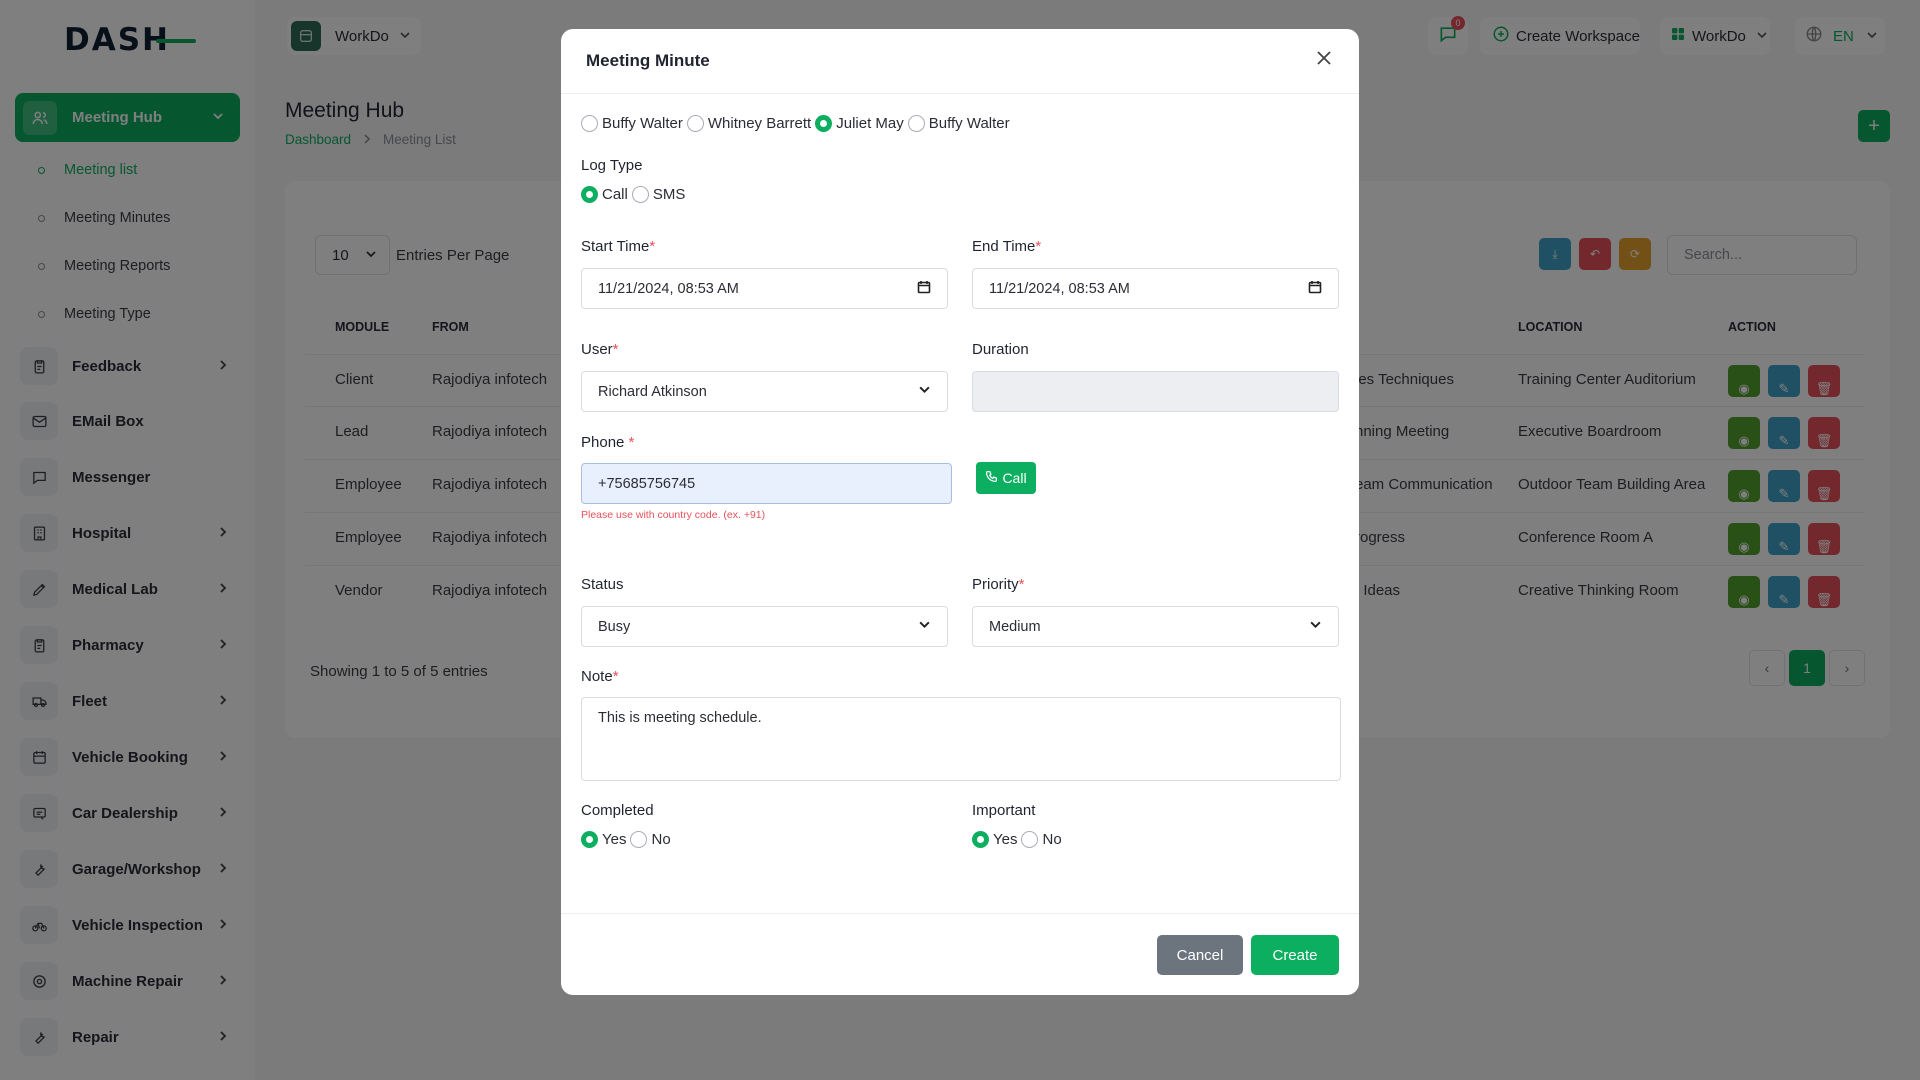 The image size is (1920, 1080). I want to click on priority-select: Medium, so click(1155, 626).